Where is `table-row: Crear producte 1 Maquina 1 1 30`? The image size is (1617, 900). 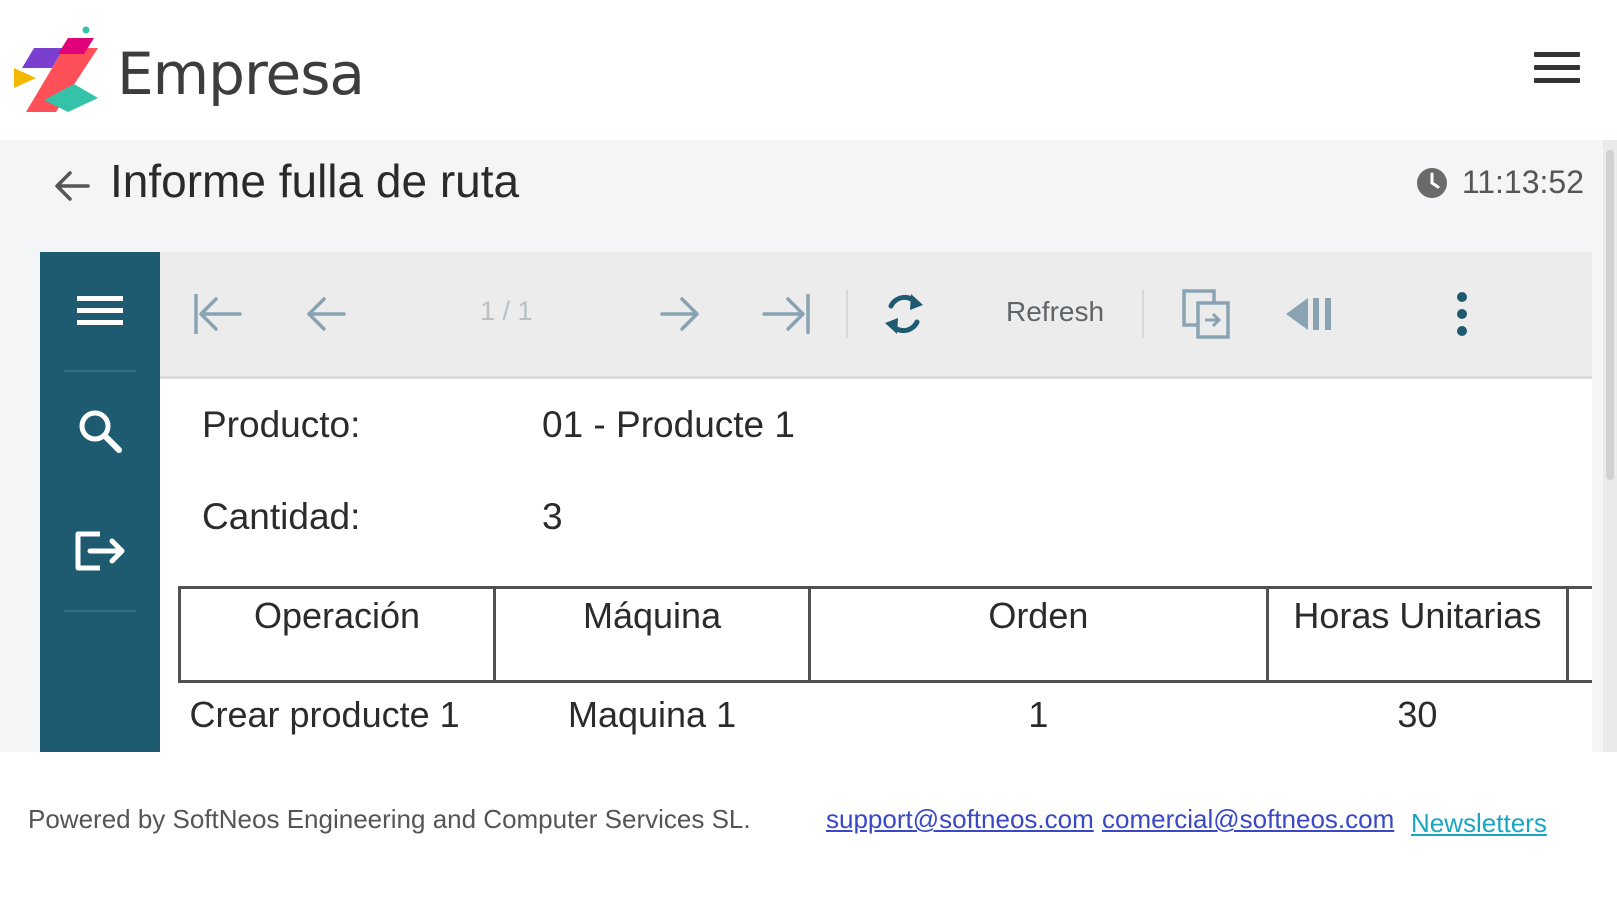
table-row: Crear producte 1 Maquina 1 1 30 is located at coordinates (886, 715).